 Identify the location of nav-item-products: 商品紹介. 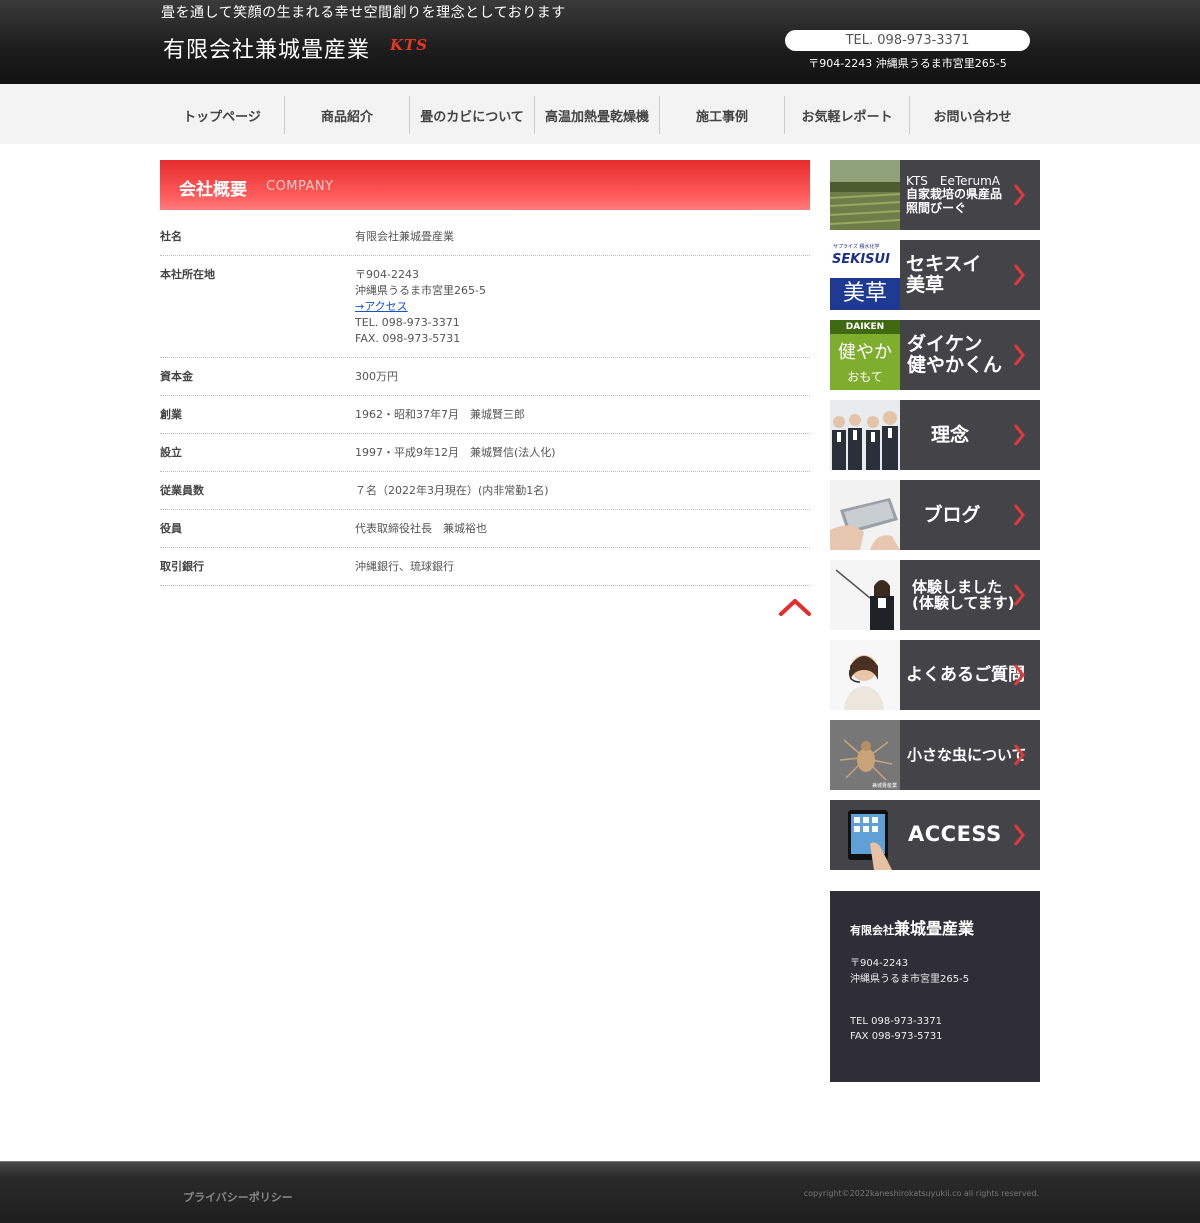
(347, 115).